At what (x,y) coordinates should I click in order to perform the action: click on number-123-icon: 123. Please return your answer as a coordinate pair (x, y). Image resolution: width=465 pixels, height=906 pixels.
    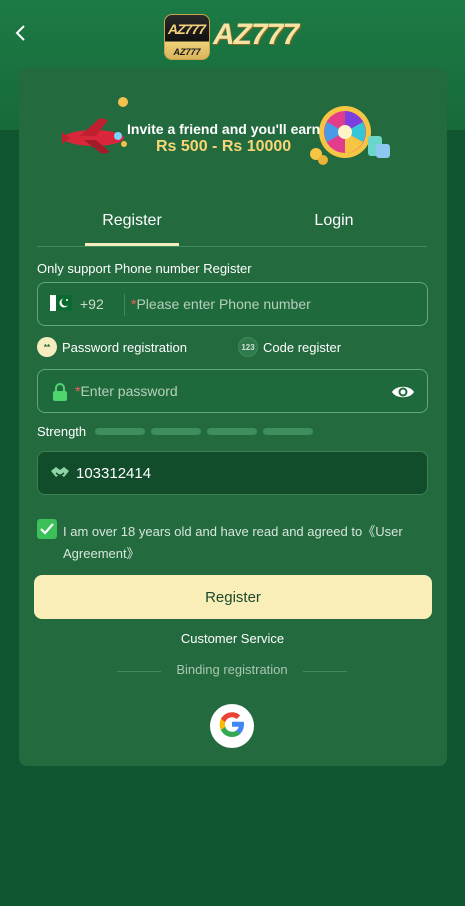
    Looking at the image, I should click on (248, 347).